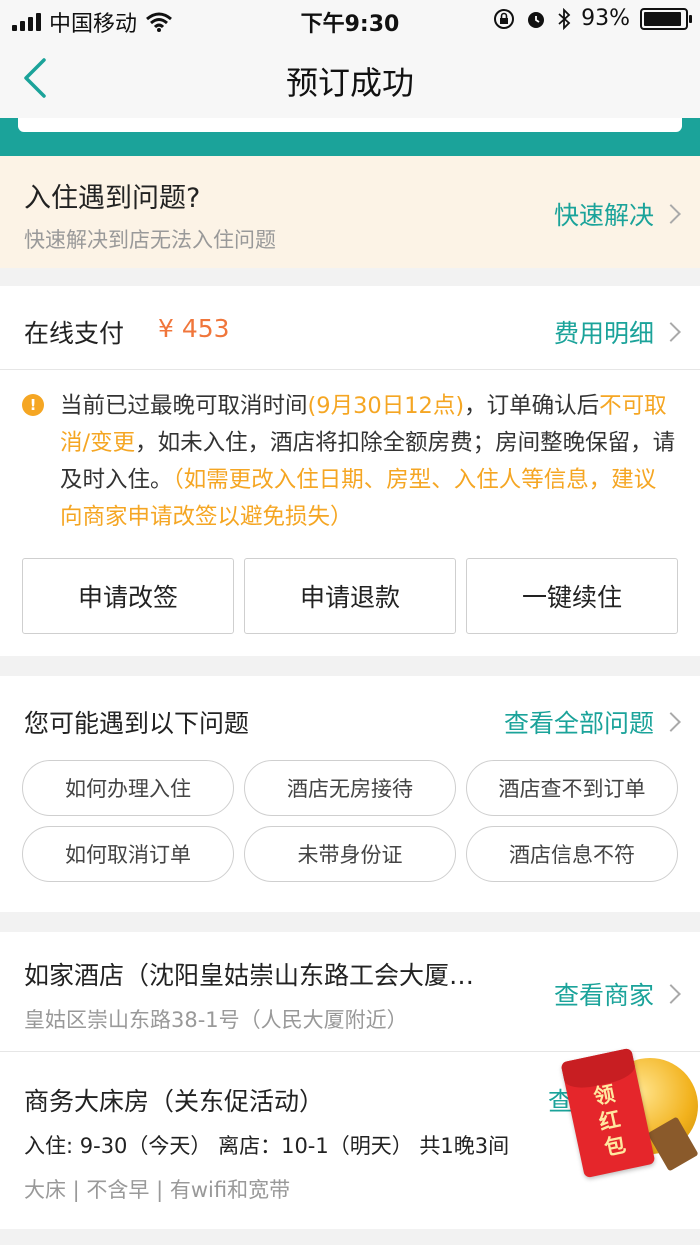  I want to click on room-name: 商务大床房（关东促活动）, so click(174, 1101).